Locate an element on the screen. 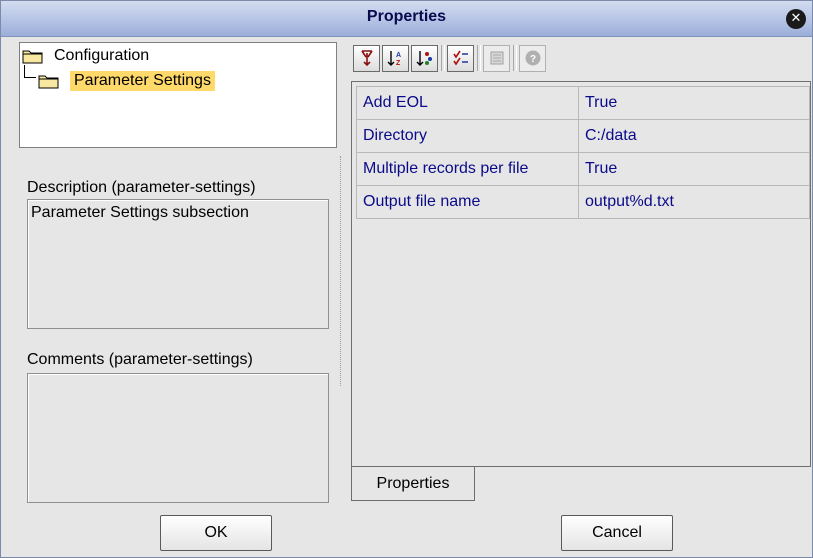  tab-properties: Properties is located at coordinates (413, 484).